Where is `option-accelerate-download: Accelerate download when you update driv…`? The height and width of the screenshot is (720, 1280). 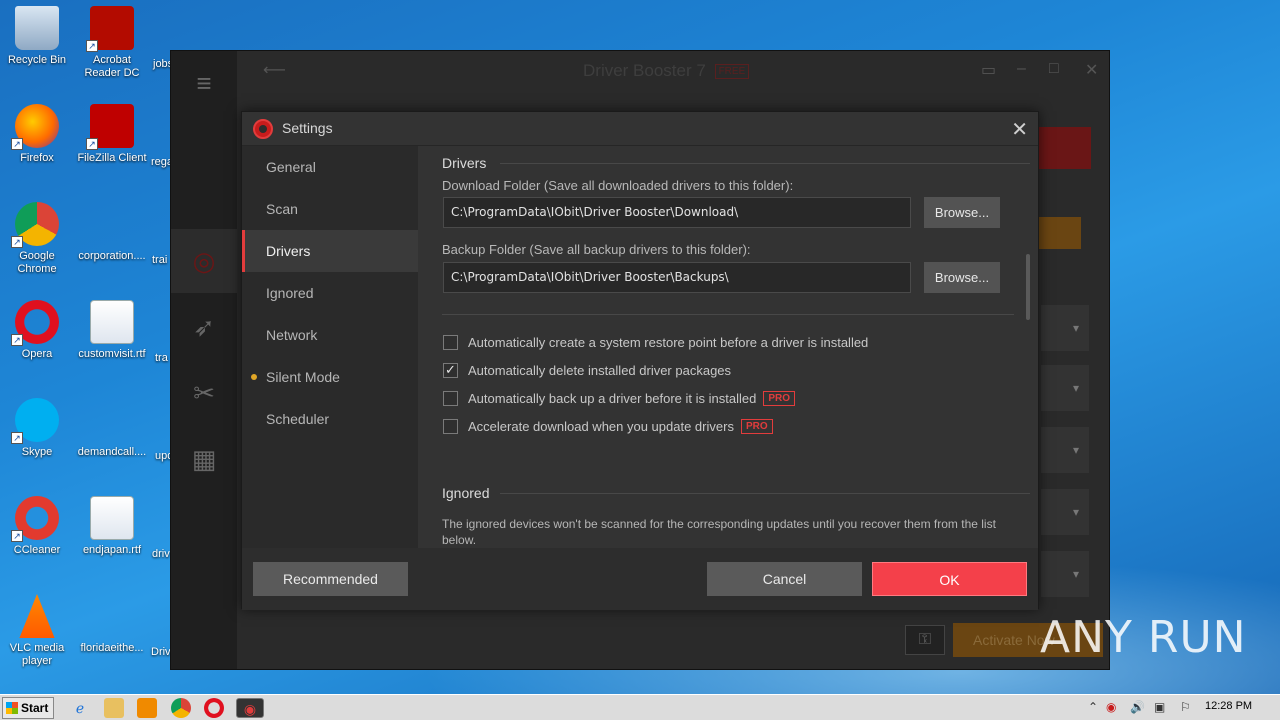
option-accelerate-download: Accelerate download when you update driv… is located at coordinates (608, 426).